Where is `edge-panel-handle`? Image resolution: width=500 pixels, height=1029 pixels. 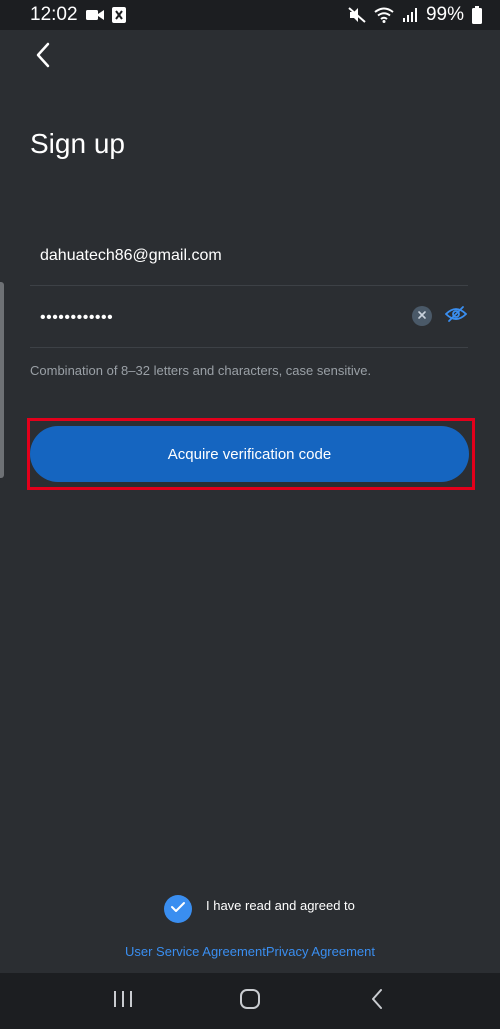 edge-panel-handle is located at coordinates (2, 380).